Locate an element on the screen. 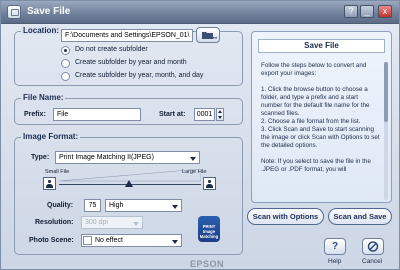 The height and width of the screenshot is (270, 400). photo-scene-swatch-icon is located at coordinates (87, 240).